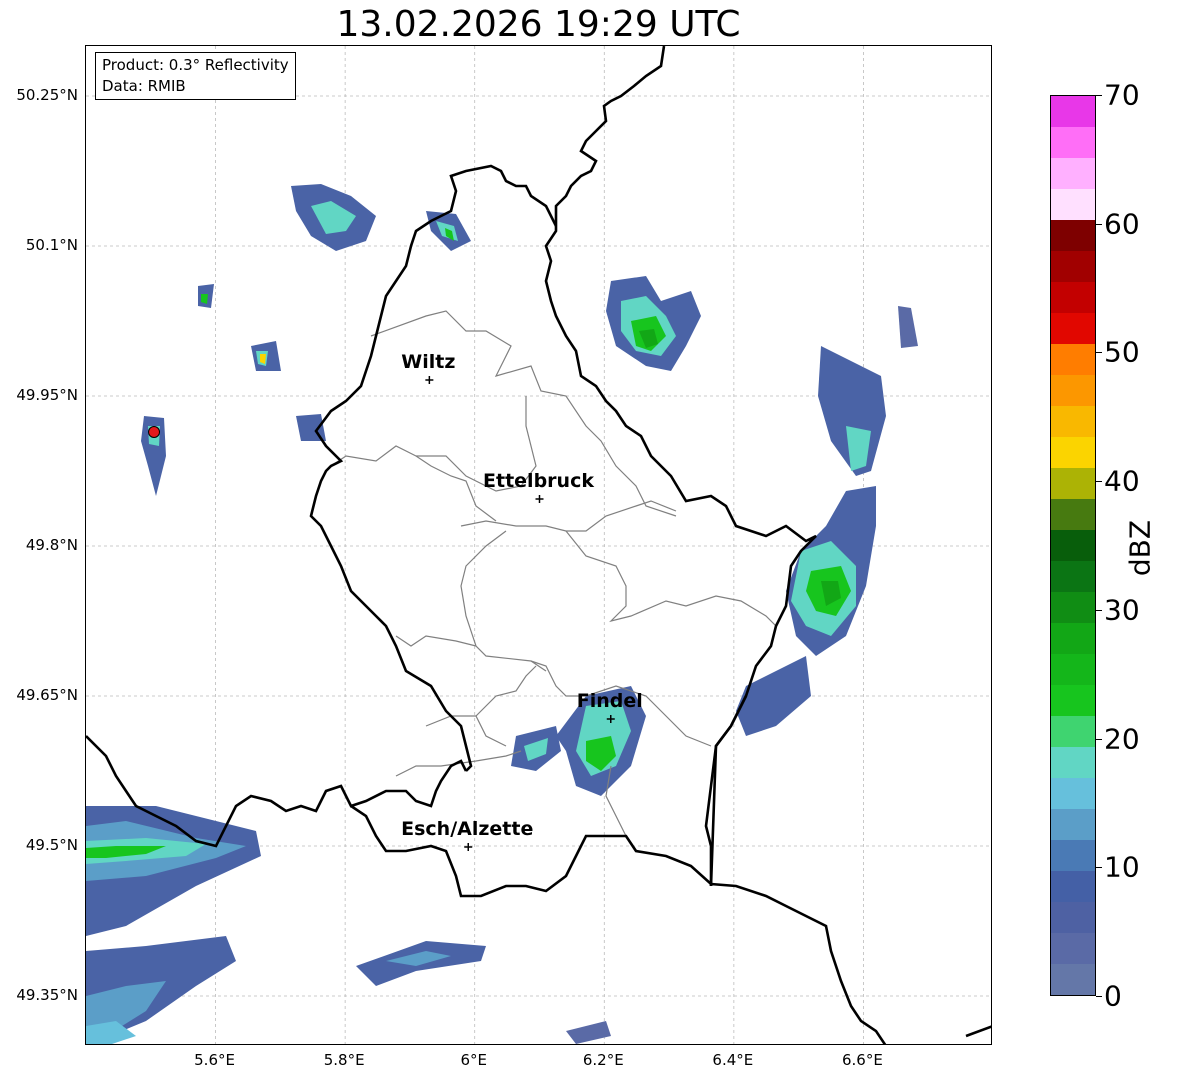  I want to click on city-label: Wiltz, so click(428, 362).